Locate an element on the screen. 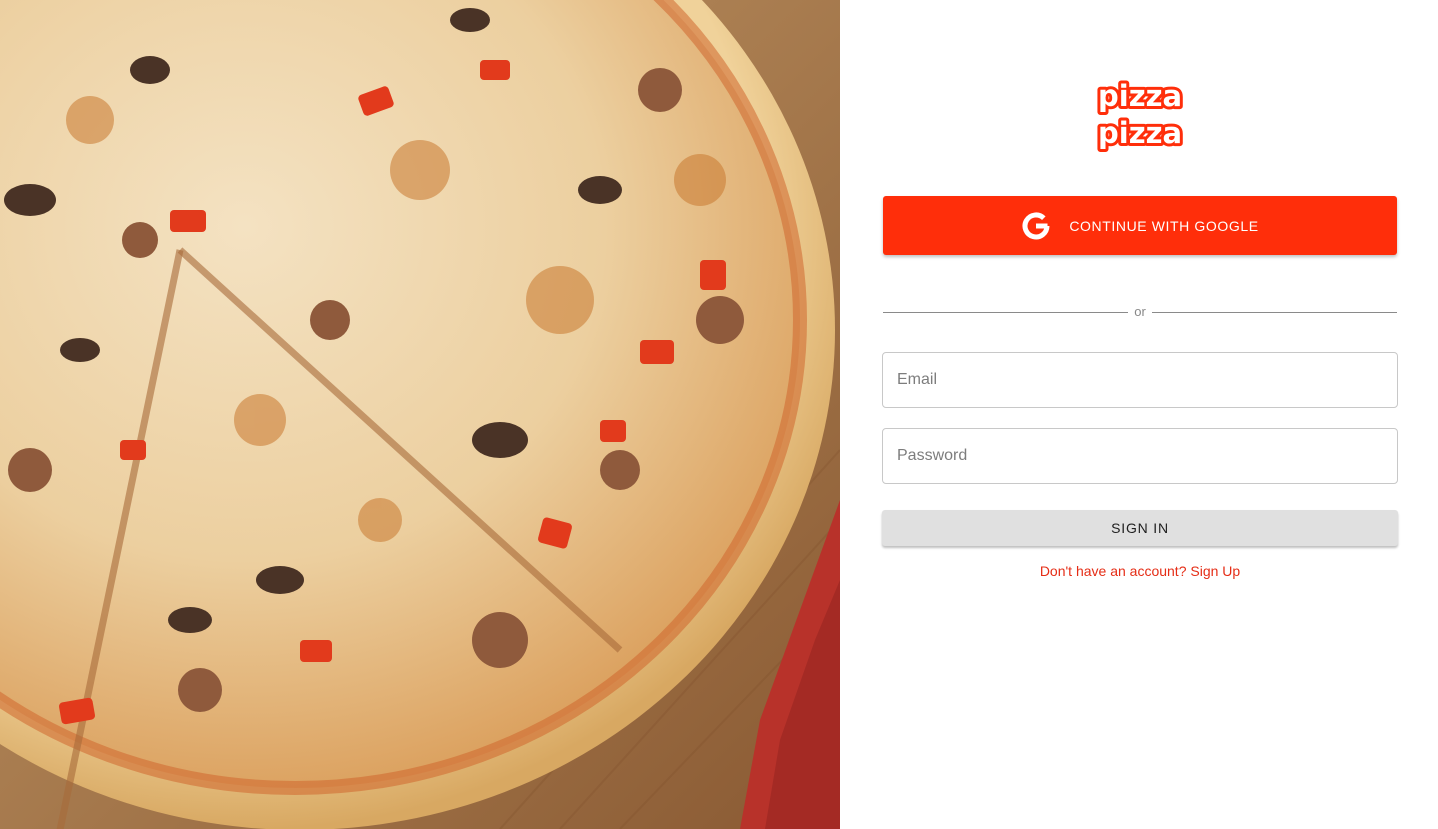 This screenshot has height=829, width=1438. divider-text: or is located at coordinates (1140, 311).